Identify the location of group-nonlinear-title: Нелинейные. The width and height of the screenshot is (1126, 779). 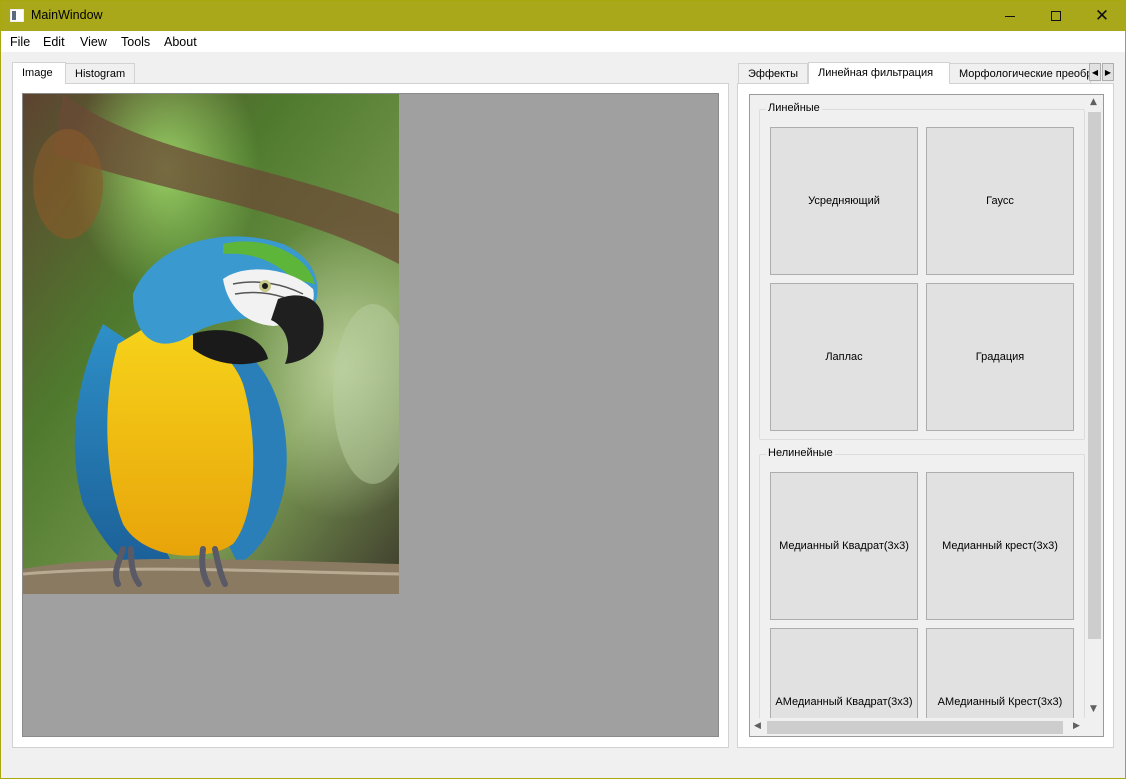
(800, 453).